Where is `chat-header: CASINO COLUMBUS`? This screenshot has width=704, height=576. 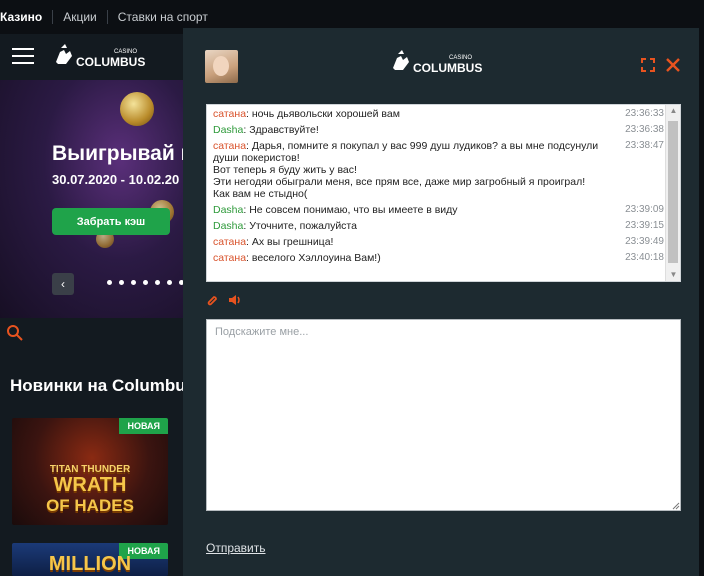 chat-header: CASINO COLUMBUS is located at coordinates (441, 64).